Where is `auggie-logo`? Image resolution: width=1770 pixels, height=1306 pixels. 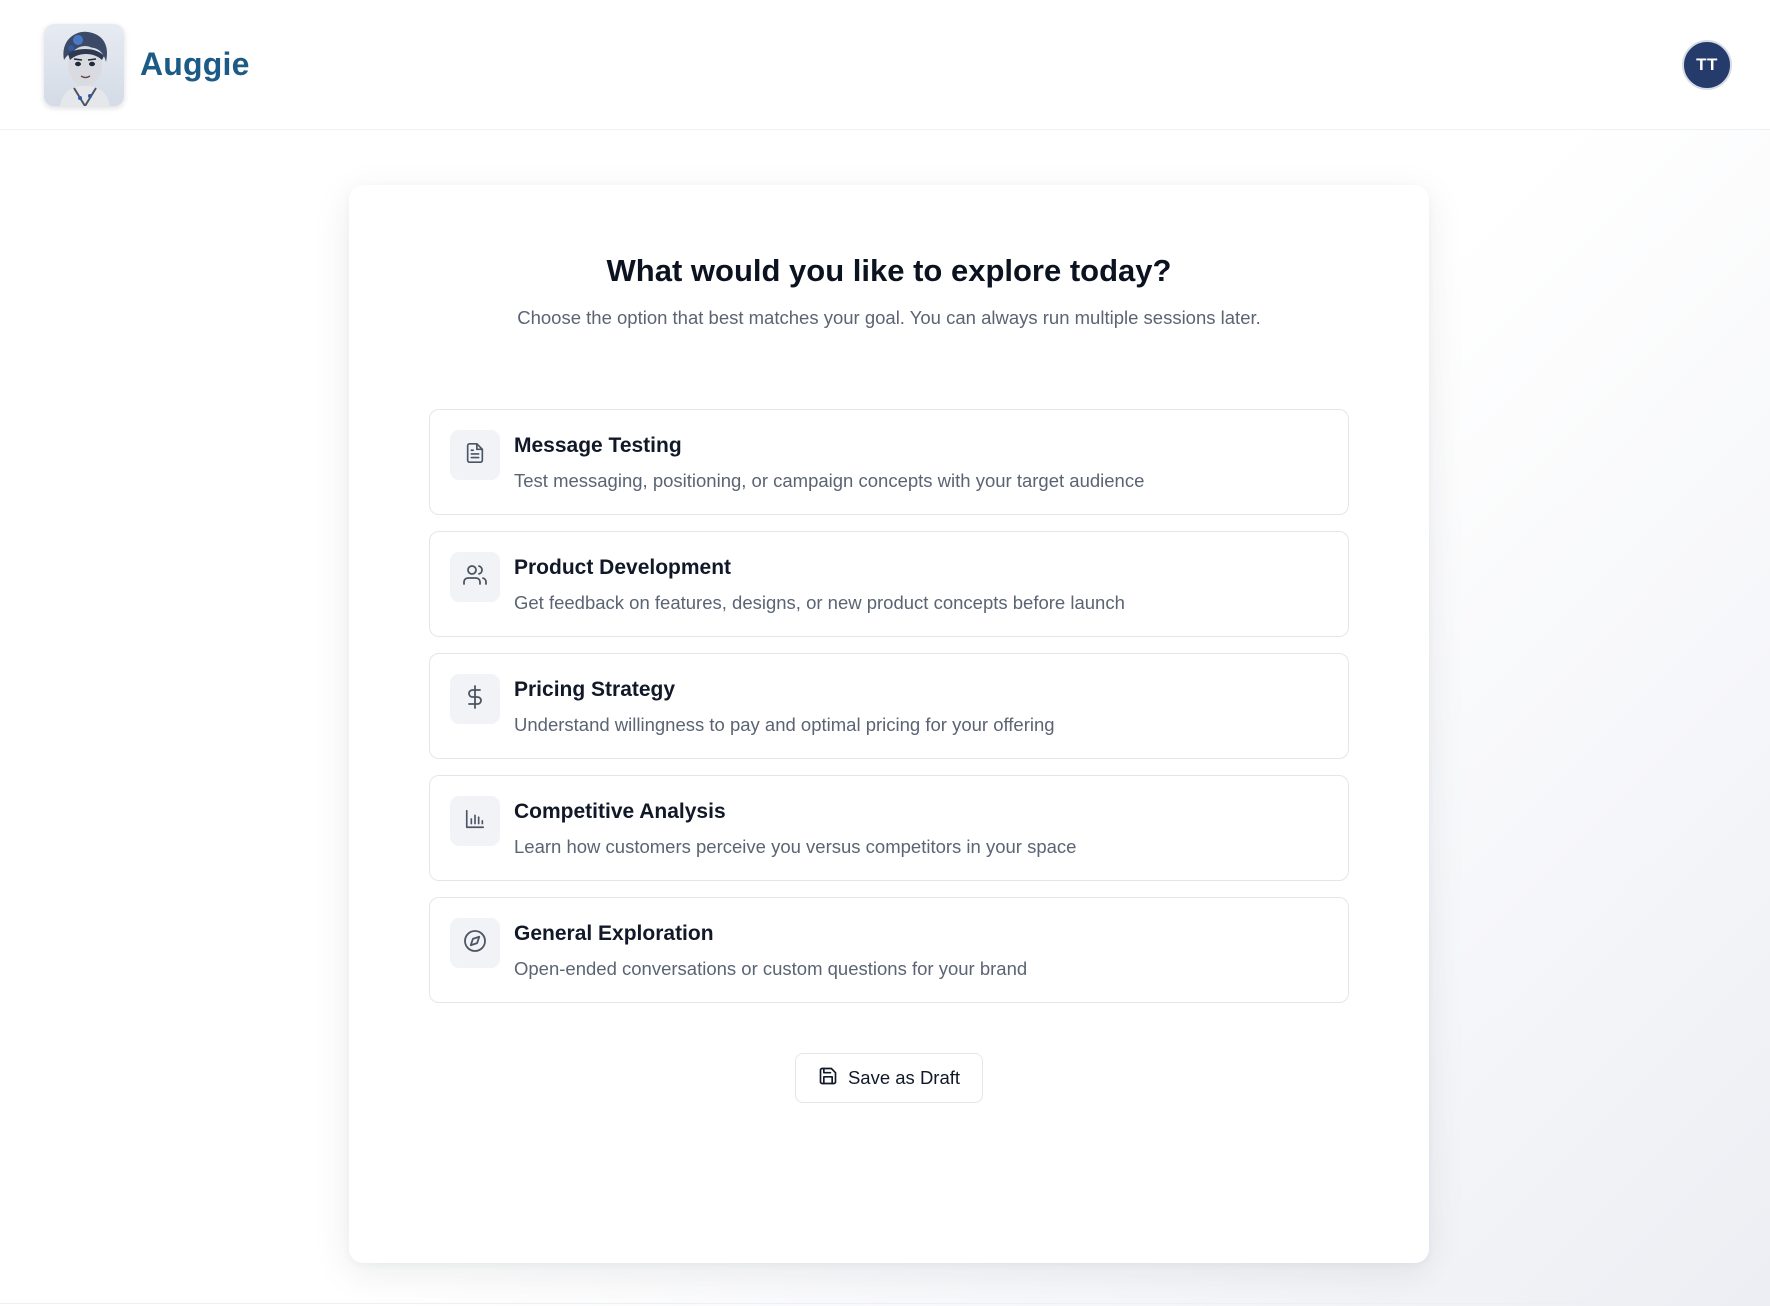
auggie-logo is located at coordinates (84, 64).